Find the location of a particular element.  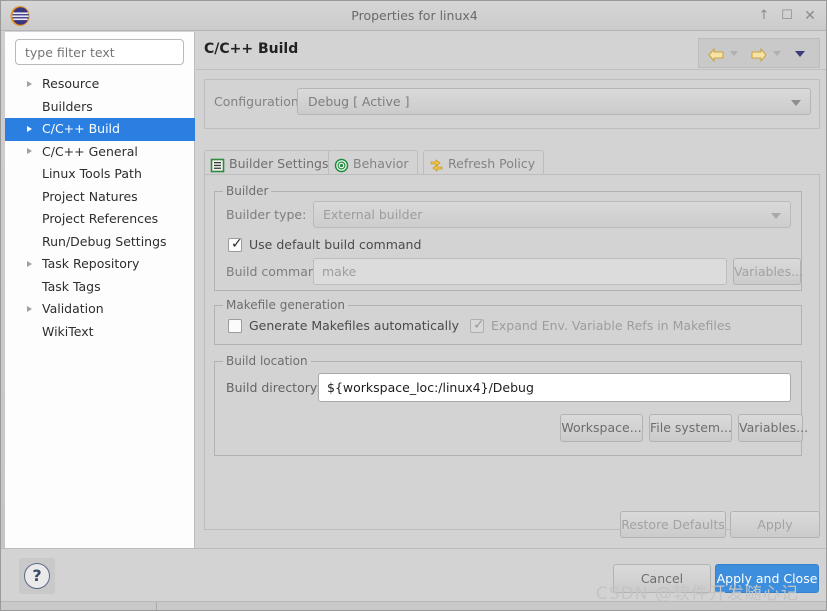

sidebar-item-validation: Validation is located at coordinates (100, 309).